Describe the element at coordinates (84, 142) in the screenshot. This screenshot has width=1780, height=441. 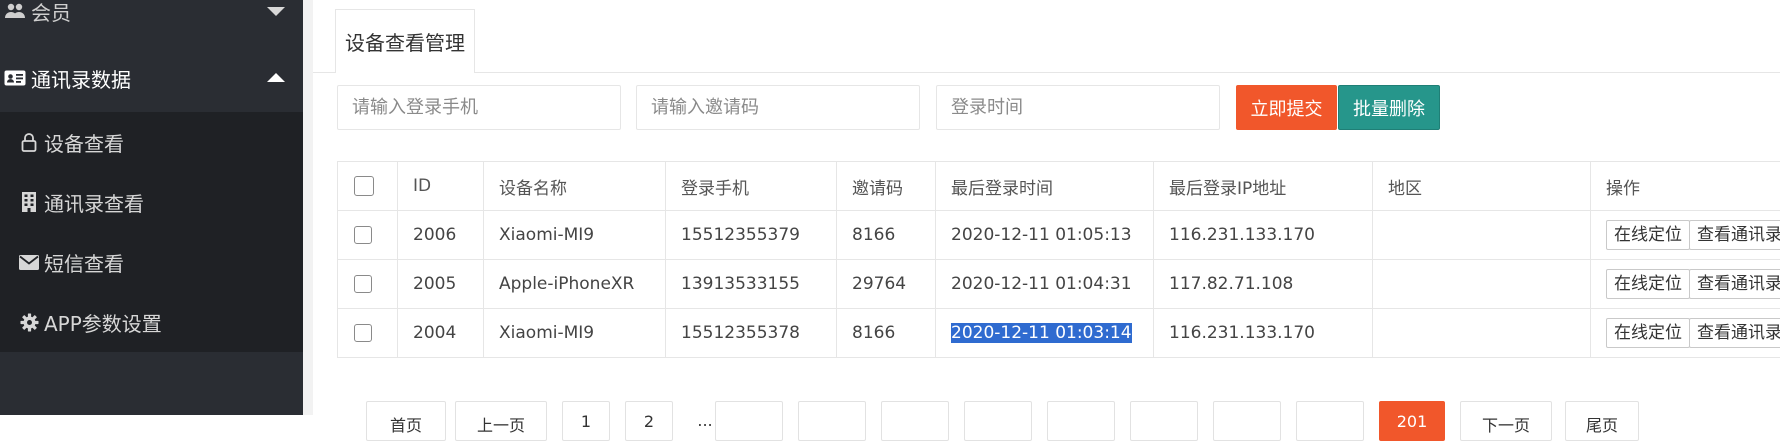
I see `sidebar-item-label: 设备查看` at that location.